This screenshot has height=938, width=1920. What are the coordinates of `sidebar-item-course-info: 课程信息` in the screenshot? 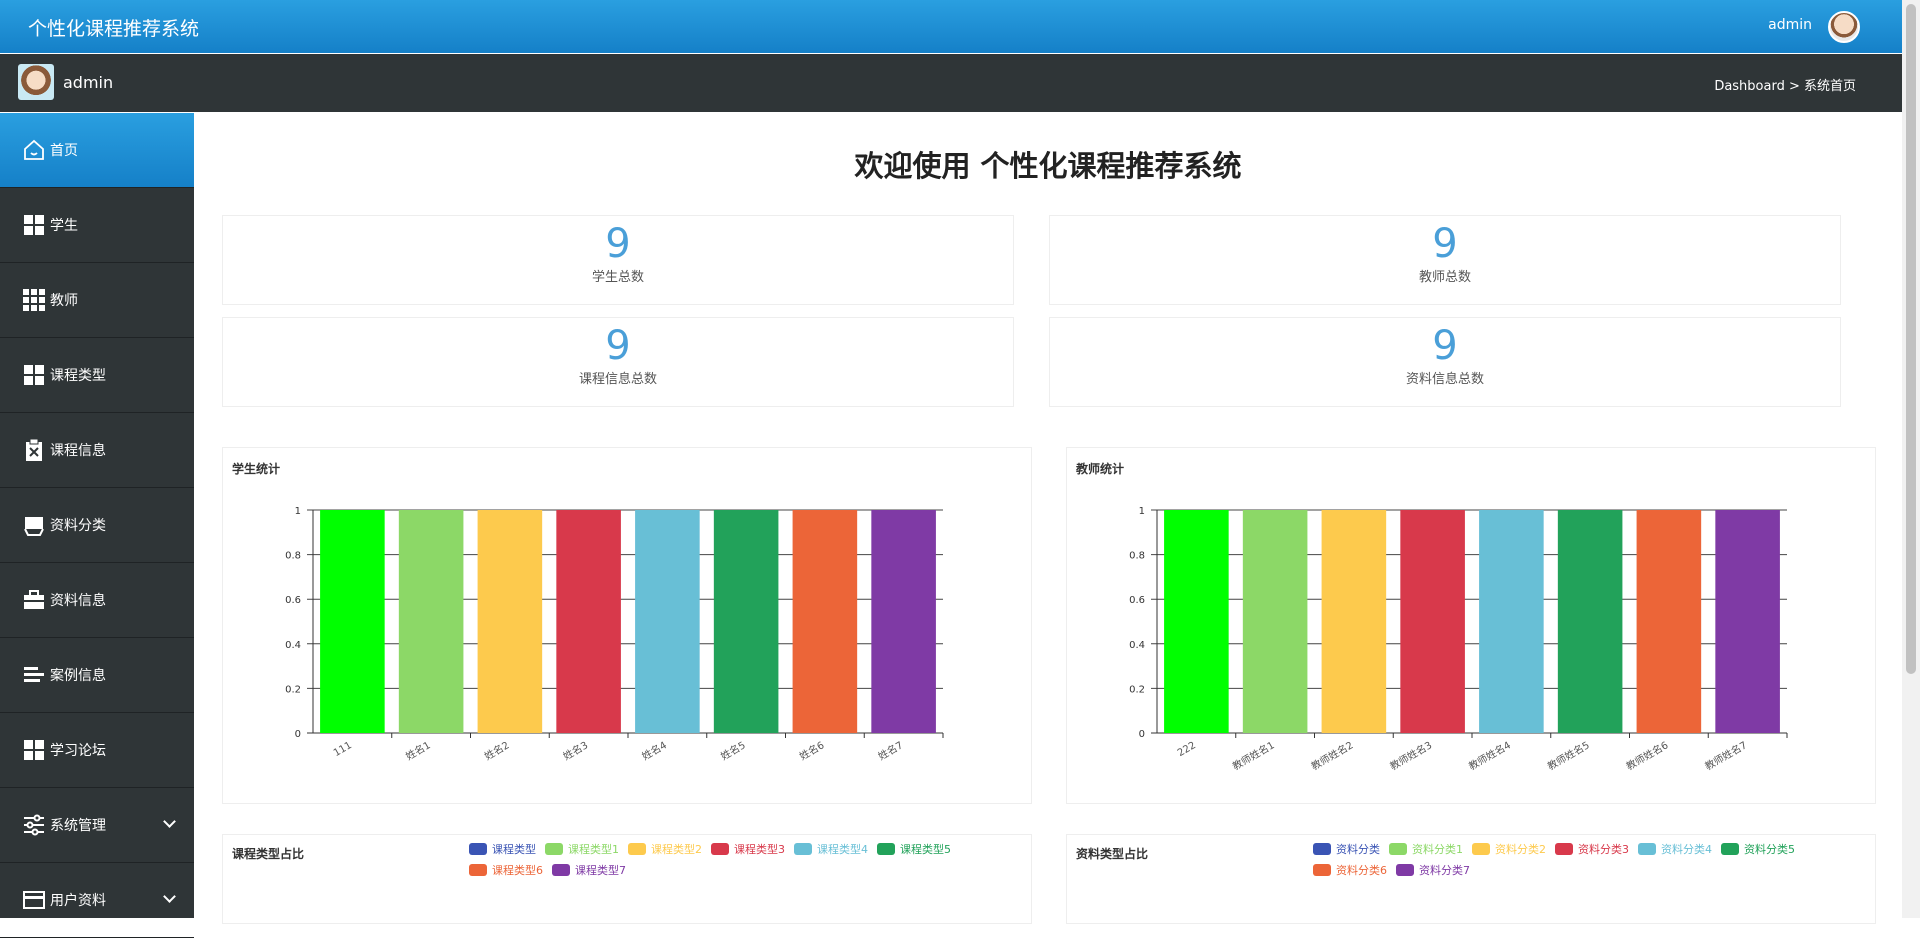 It's located at (97, 450).